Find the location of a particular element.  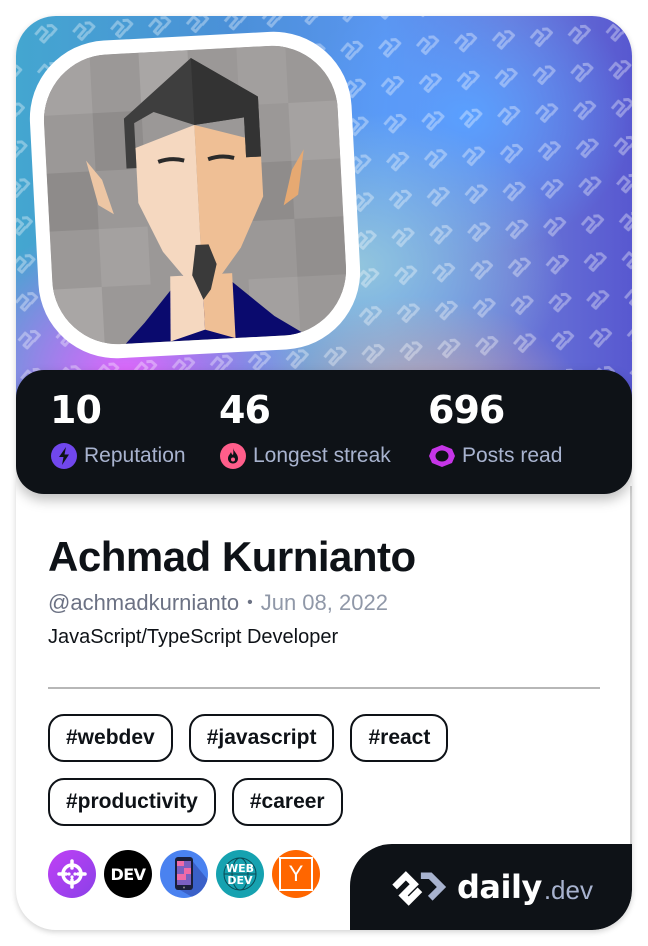

posts-read-value: 696 is located at coordinates (466, 410).